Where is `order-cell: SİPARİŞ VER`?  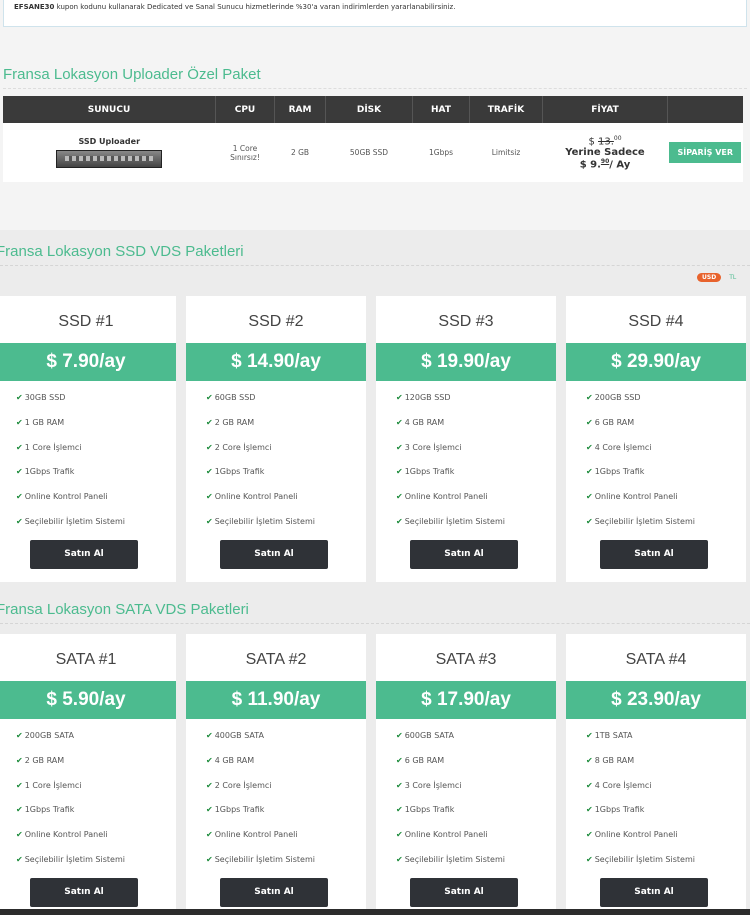
order-cell: SİPARİŞ VER is located at coordinates (705, 152).